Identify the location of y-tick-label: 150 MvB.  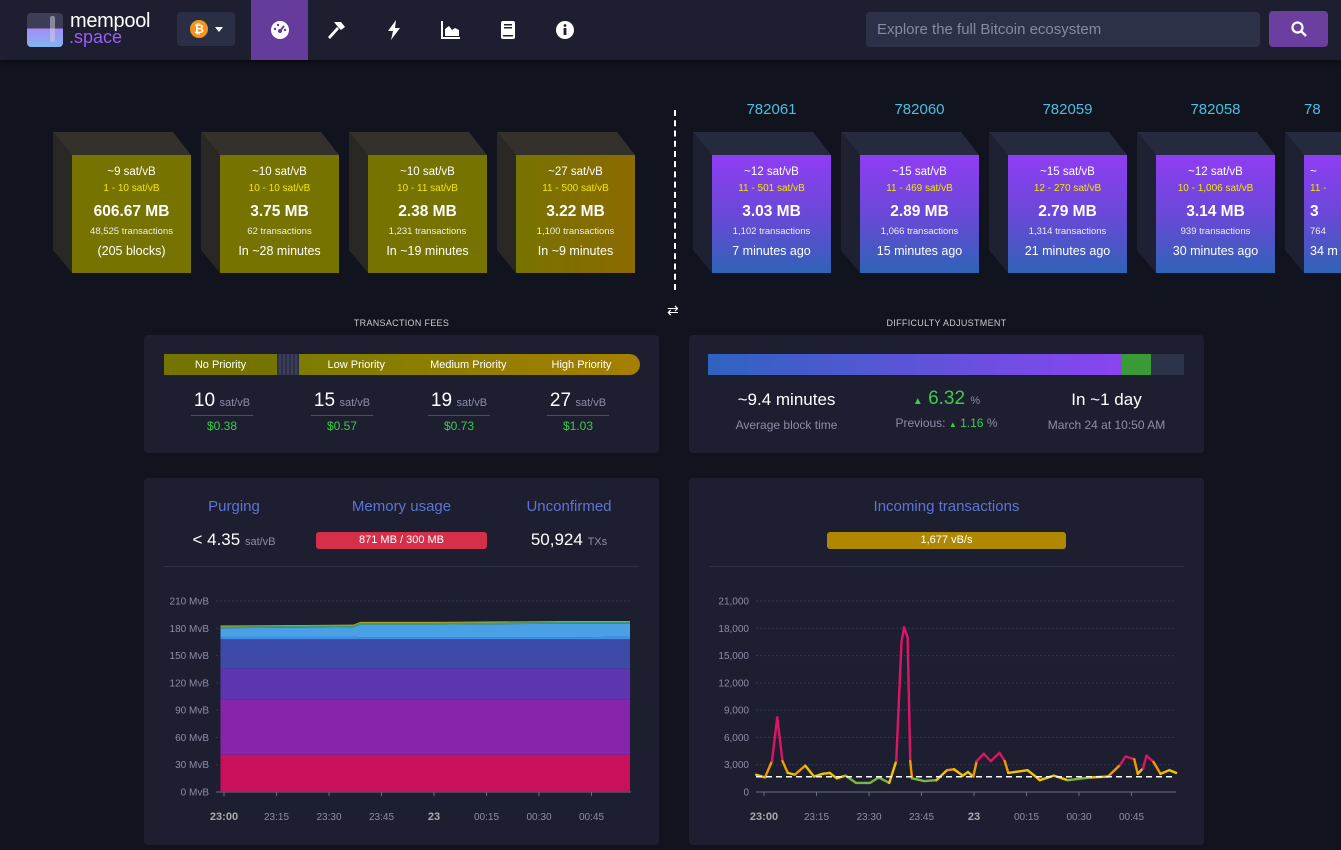
(190, 656).